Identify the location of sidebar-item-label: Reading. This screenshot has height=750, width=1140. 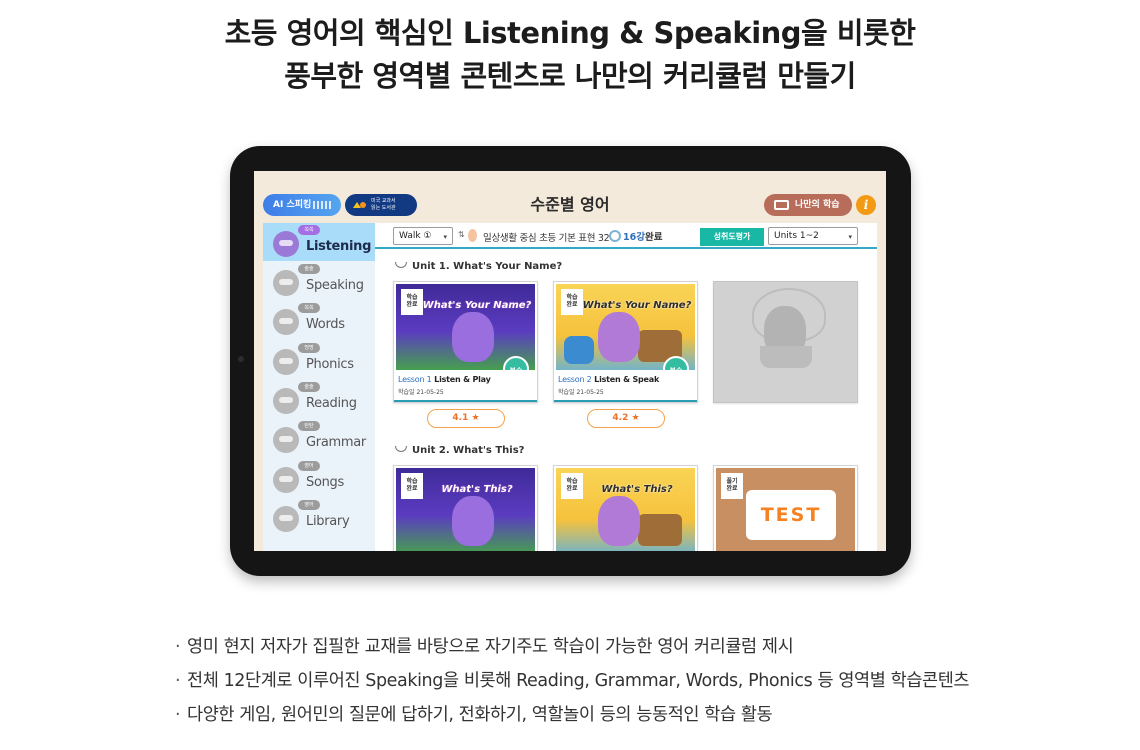
(331, 403).